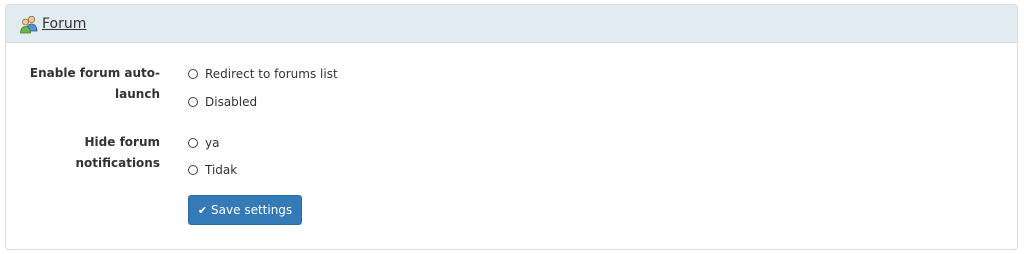 This screenshot has width=1024, height=254. What do you see at coordinates (202, 210) in the screenshot?
I see `check-icon: ✔` at bounding box center [202, 210].